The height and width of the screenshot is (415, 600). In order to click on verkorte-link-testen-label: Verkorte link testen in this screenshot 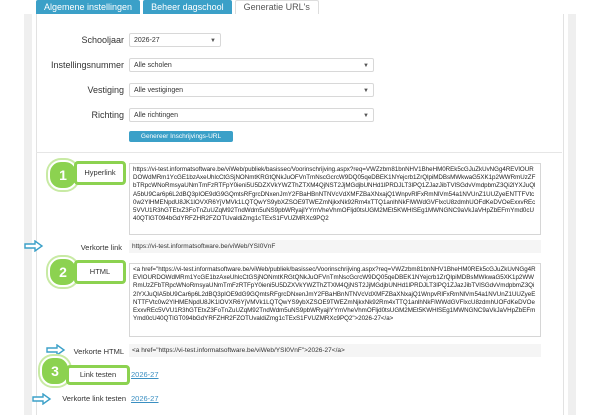, I will do `click(94, 398)`.